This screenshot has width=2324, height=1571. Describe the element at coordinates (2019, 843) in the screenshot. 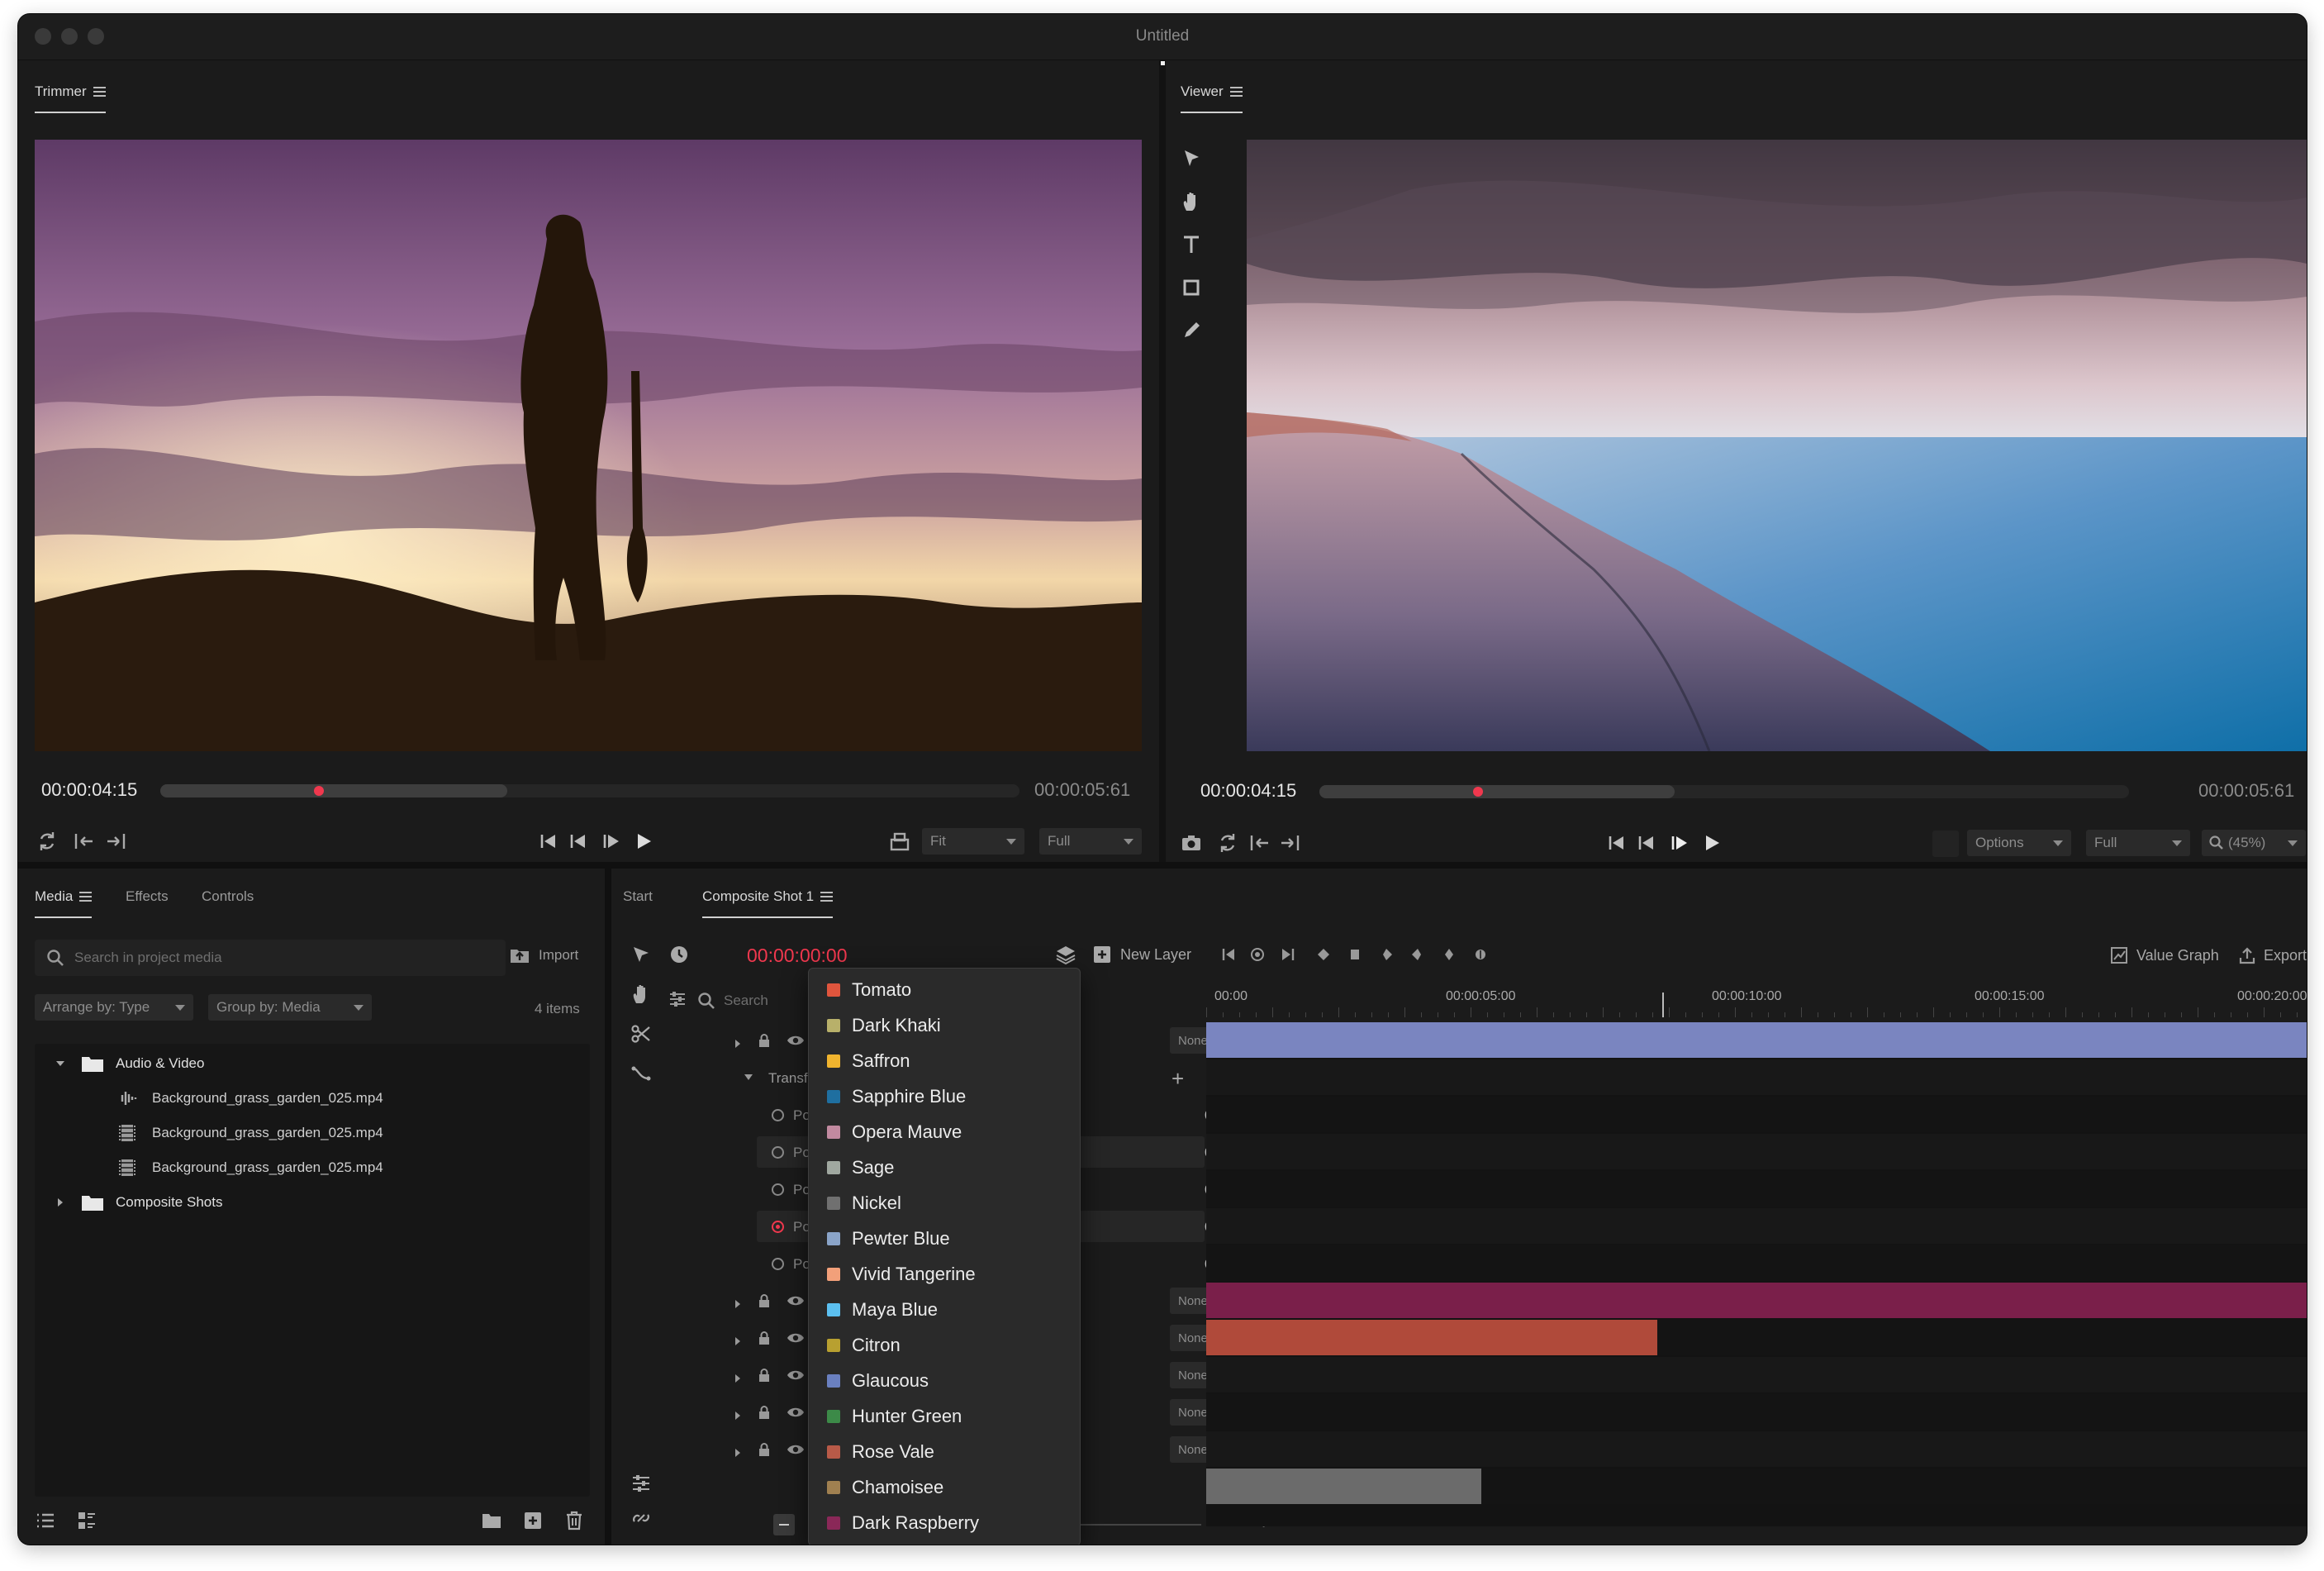

I see `viewer-options-select: Options` at that location.